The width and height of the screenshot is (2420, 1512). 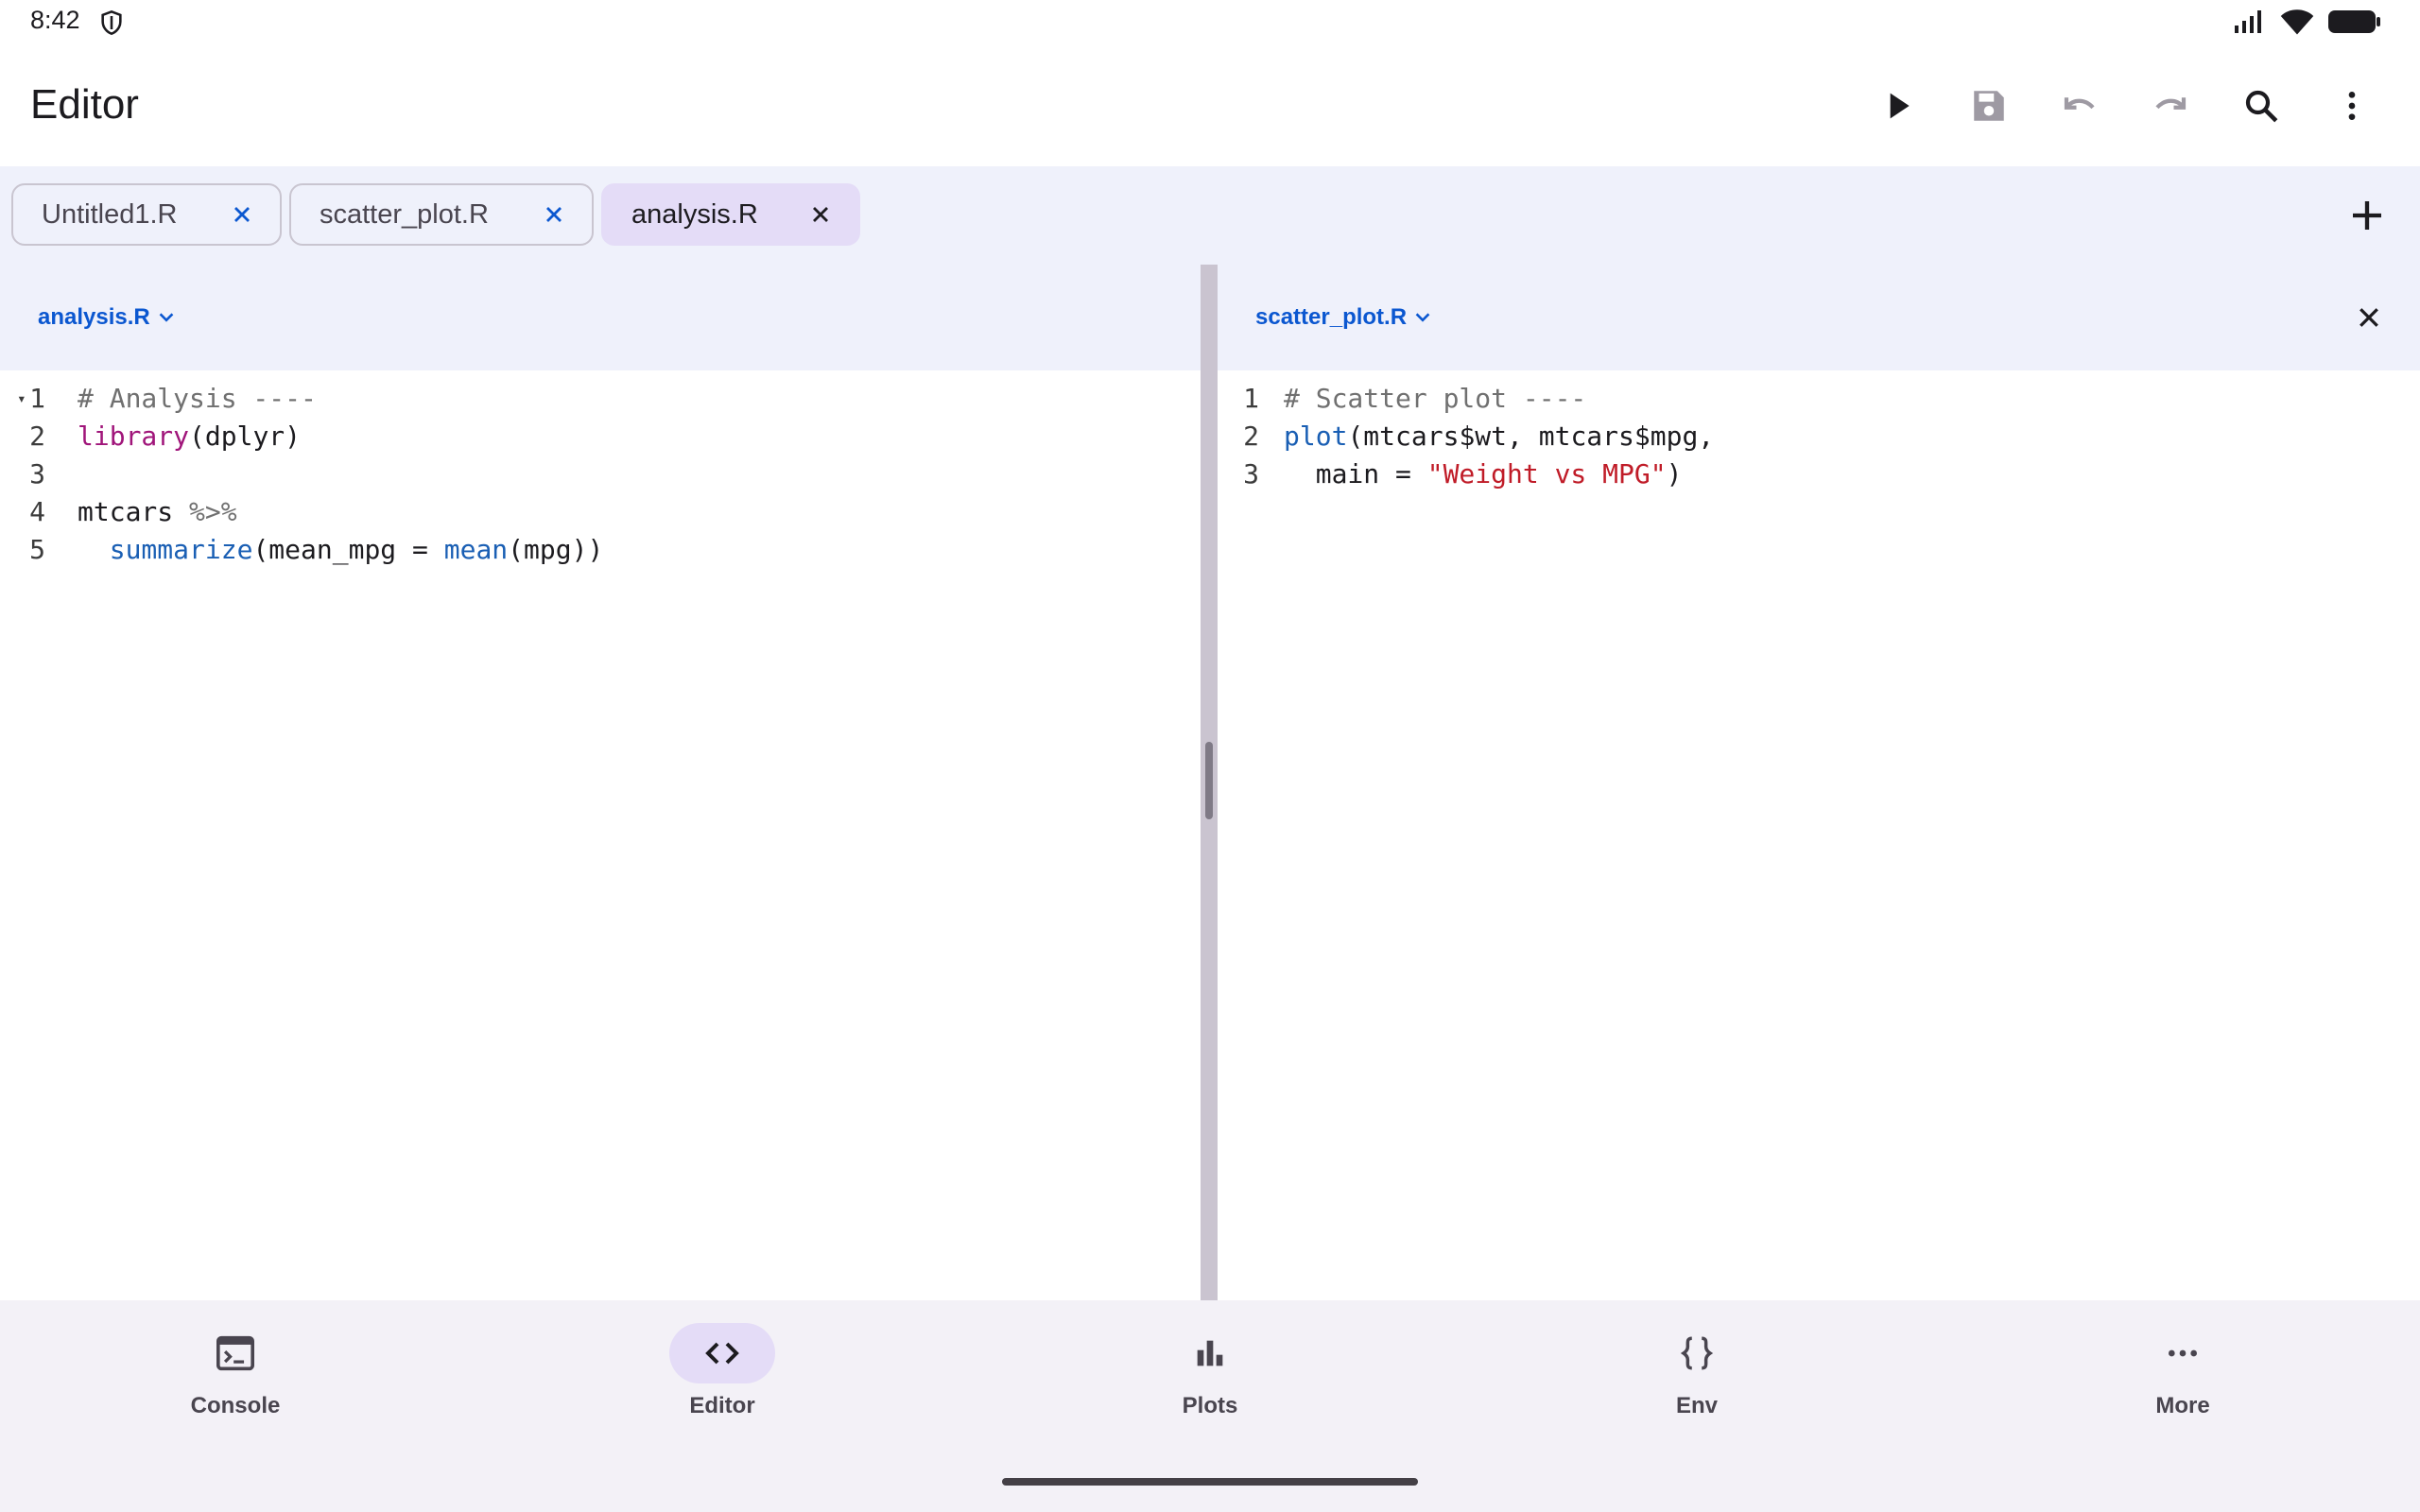 What do you see at coordinates (694, 214) in the screenshot?
I see `tab-label: analysis.R` at bounding box center [694, 214].